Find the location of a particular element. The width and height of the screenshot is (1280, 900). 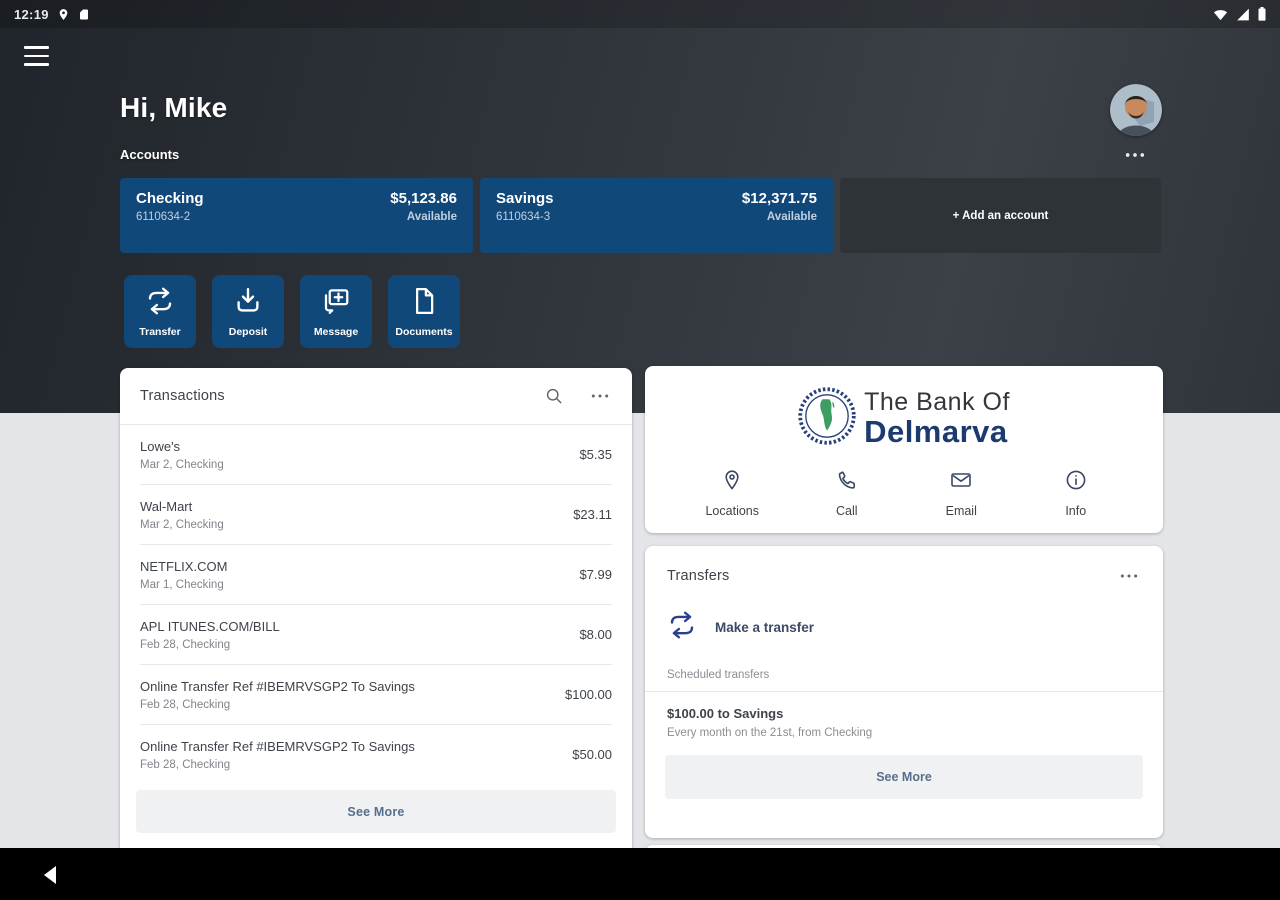

greeting-title: Hi, Mike is located at coordinates (174, 107).